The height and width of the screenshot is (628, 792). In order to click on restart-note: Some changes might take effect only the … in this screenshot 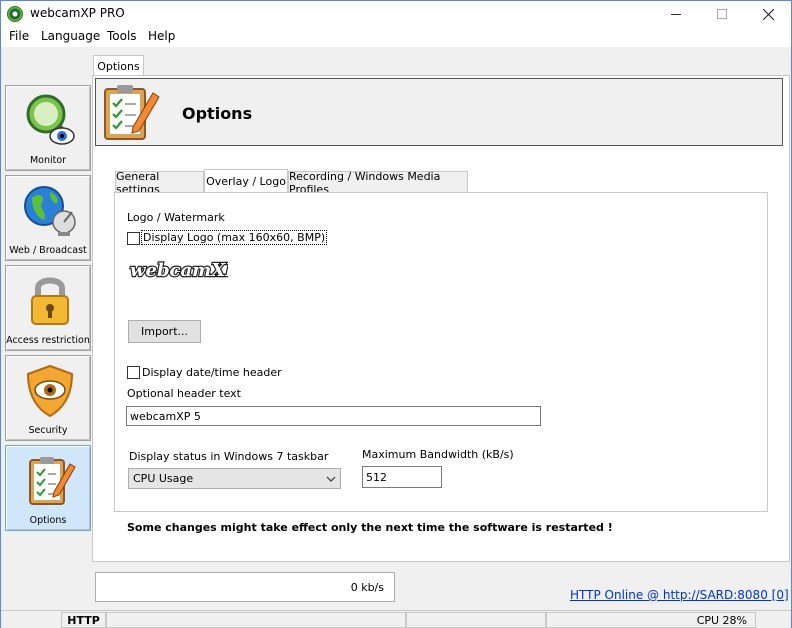, I will do `click(370, 527)`.